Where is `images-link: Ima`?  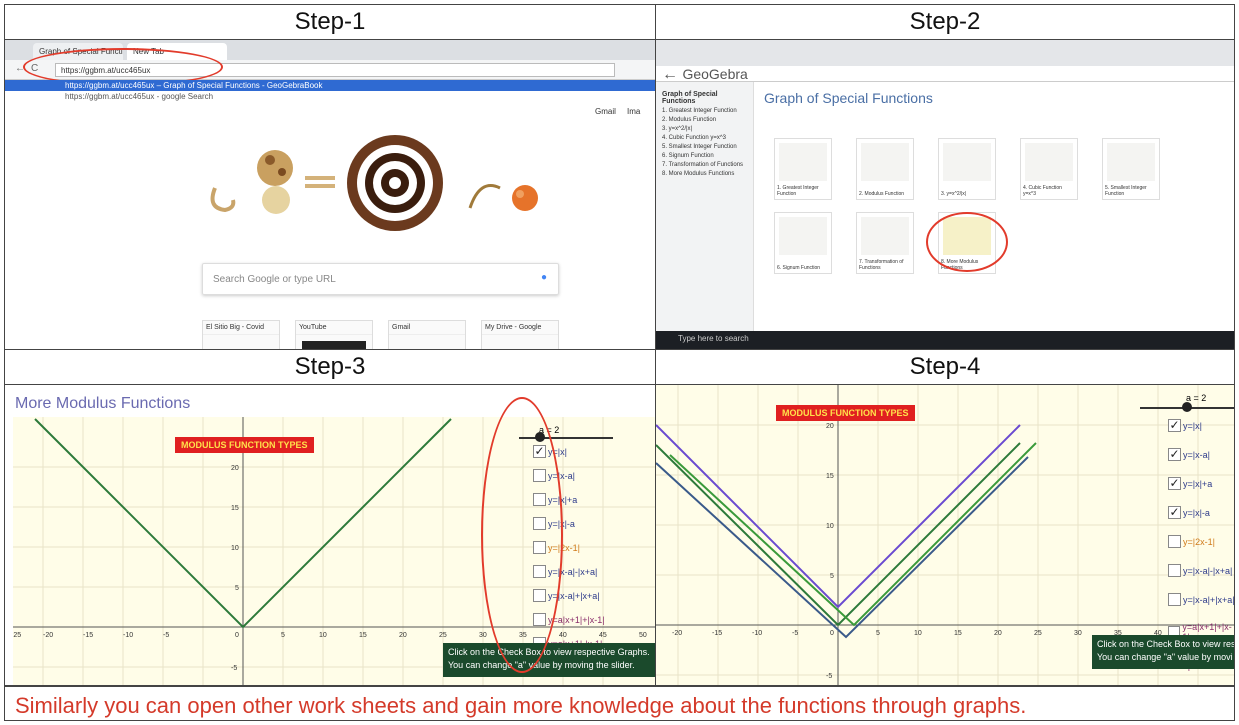 images-link: Ima is located at coordinates (633, 111).